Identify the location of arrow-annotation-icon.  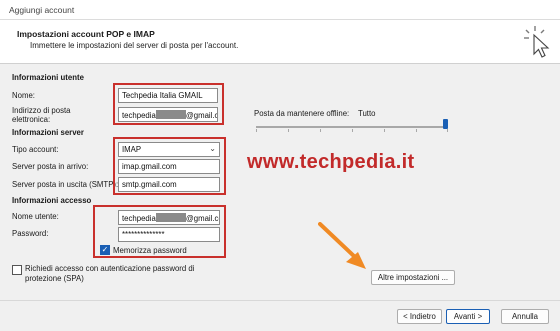
(342, 245).